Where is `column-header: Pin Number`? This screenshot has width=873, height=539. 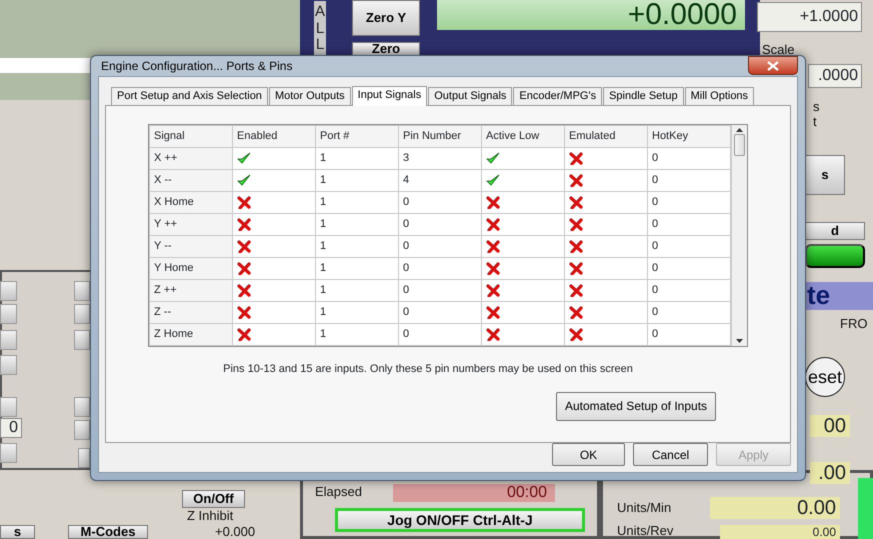 column-header: Pin Number is located at coordinates (440, 137).